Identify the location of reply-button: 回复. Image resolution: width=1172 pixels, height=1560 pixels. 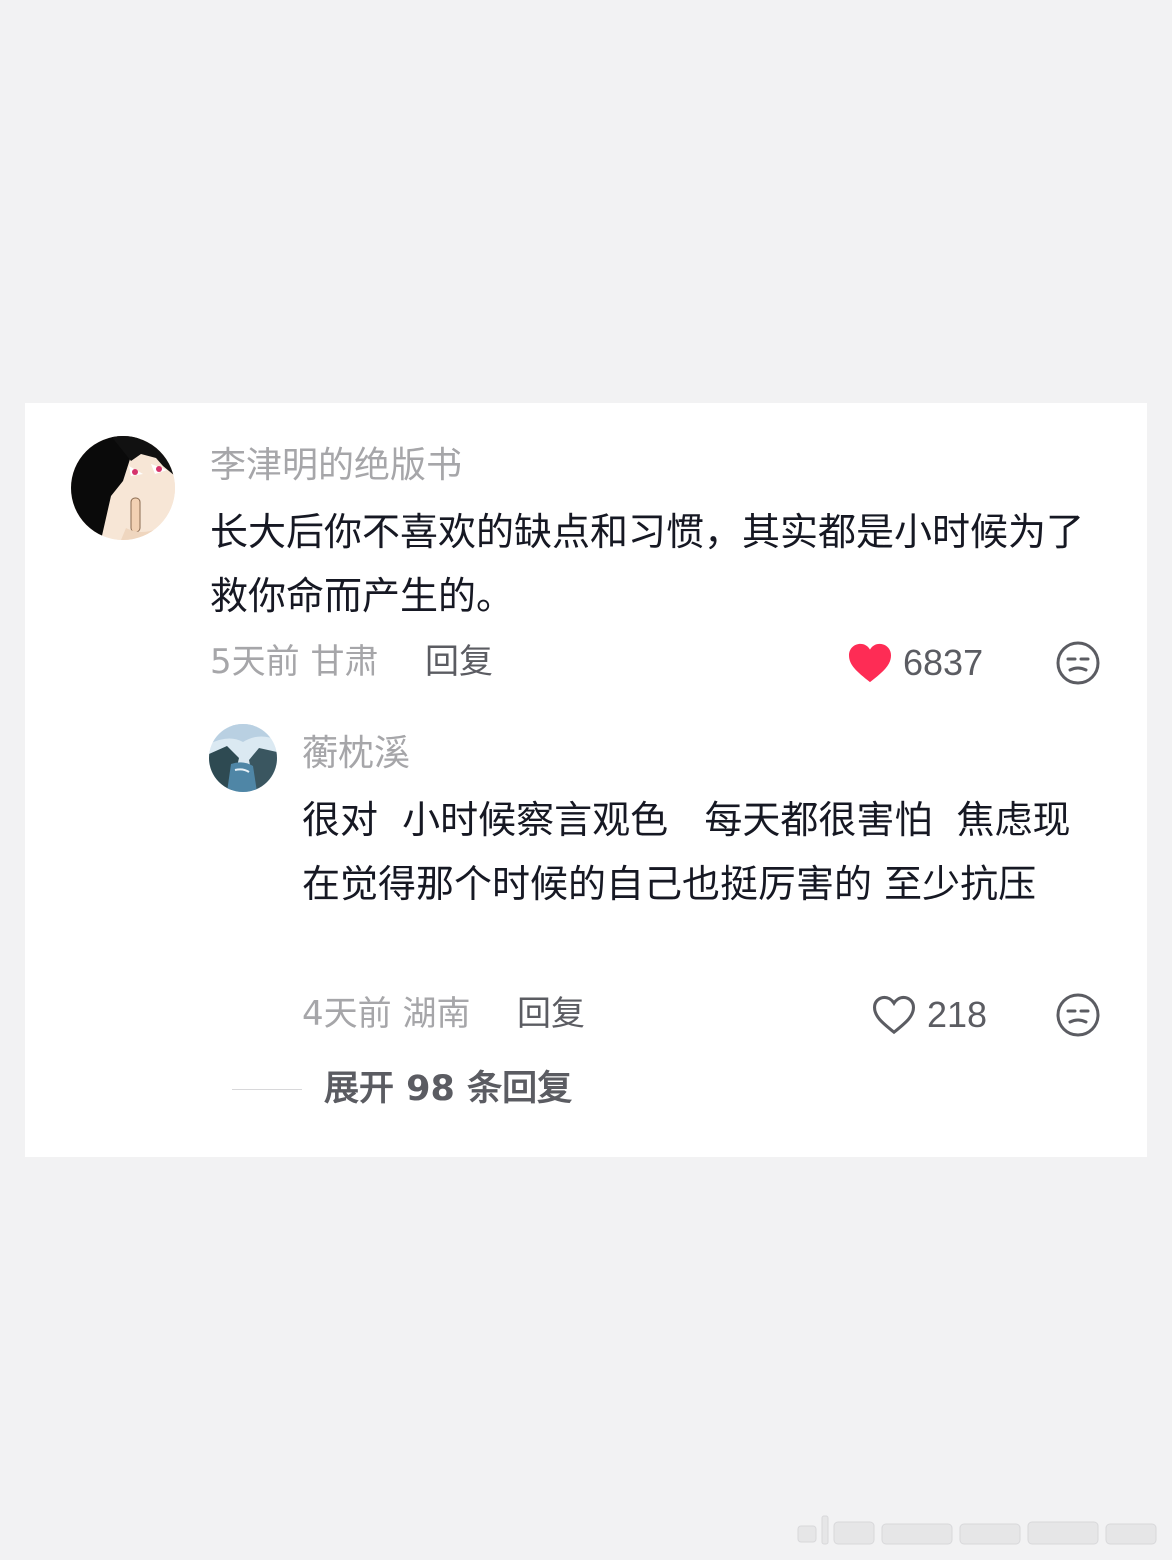
(459, 662).